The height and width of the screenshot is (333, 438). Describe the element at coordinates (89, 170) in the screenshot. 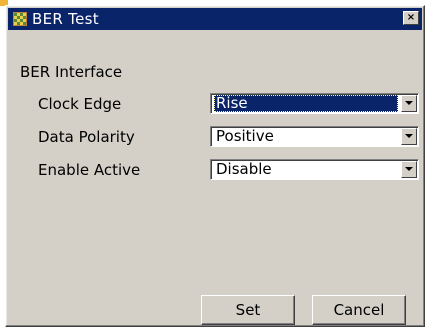

I see `enable-active-label: Enable Active` at that location.